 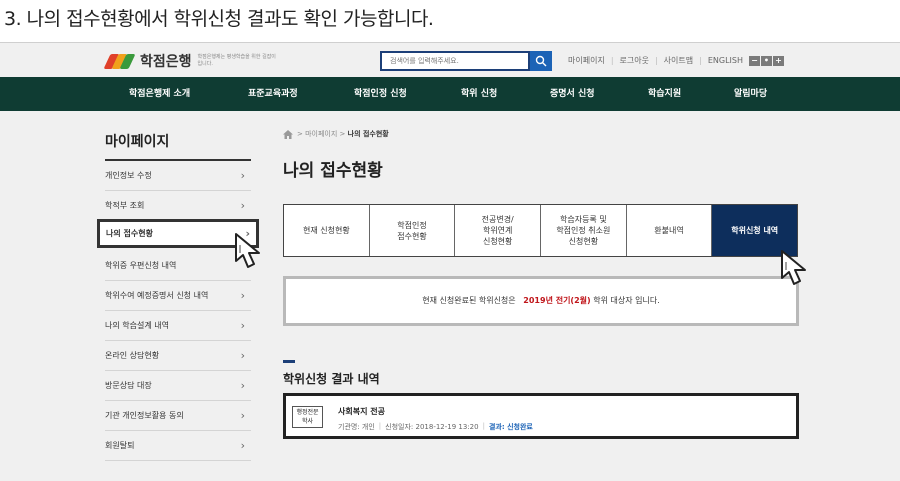 I want to click on sidebar-item-label: 기관 개인정보활용 동의, so click(x=144, y=415).